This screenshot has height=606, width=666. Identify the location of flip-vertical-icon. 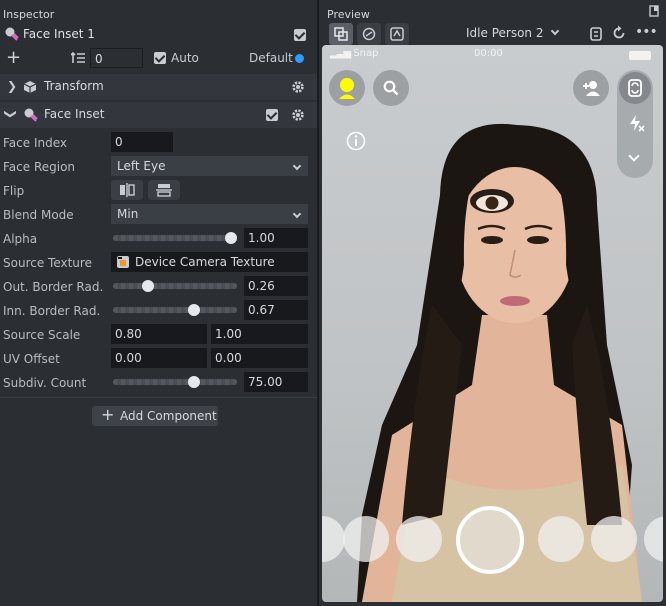
(164, 190).